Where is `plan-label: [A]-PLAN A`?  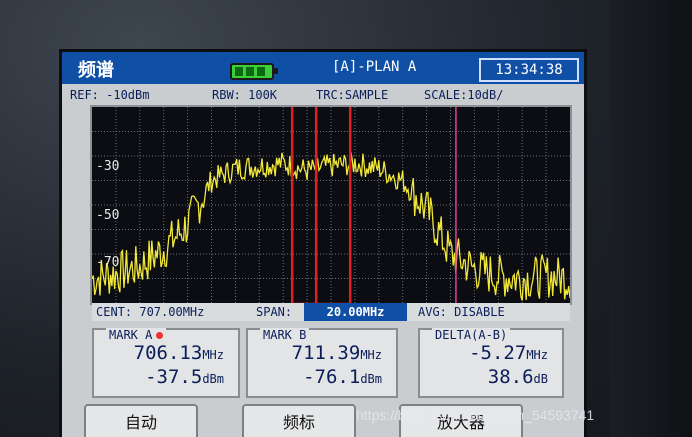 plan-label: [A]-PLAN A is located at coordinates (374, 67).